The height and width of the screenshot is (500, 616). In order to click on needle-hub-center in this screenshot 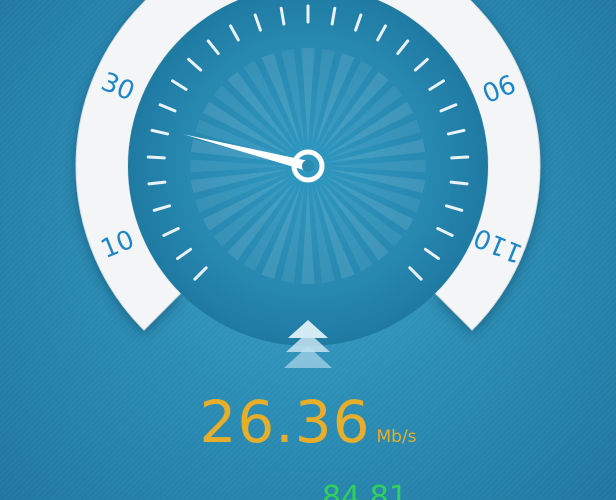, I will do `click(308, 166)`.